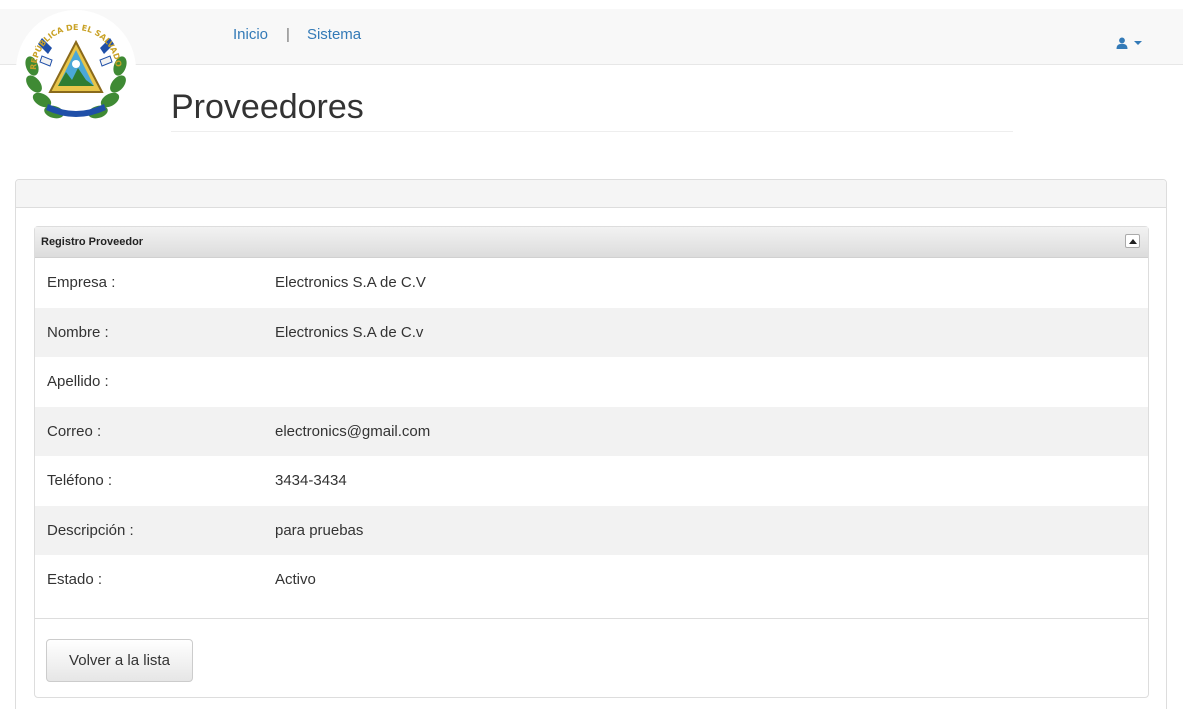  What do you see at coordinates (591, 580) in the screenshot?
I see `detail-row-estado: Estado : Activo` at bounding box center [591, 580].